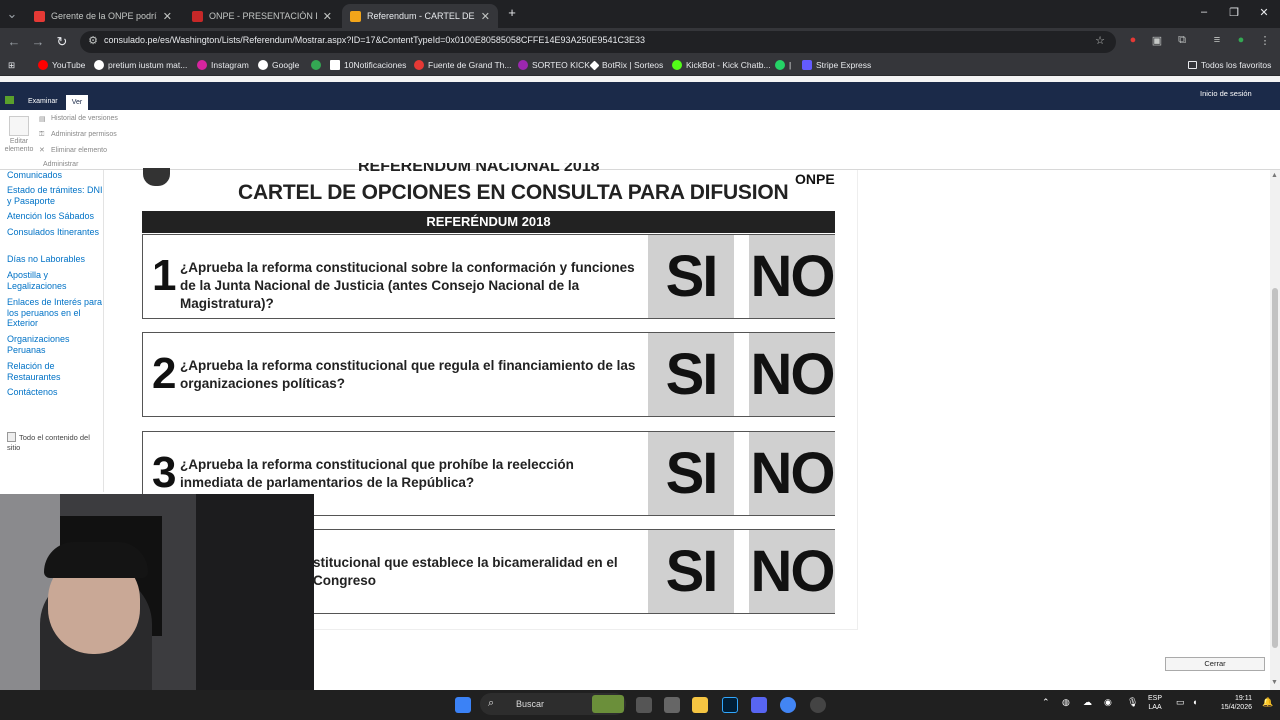 The height and width of the screenshot is (720, 1280). I want to click on manage-permissions-button: Administrar permisos, so click(84, 134).